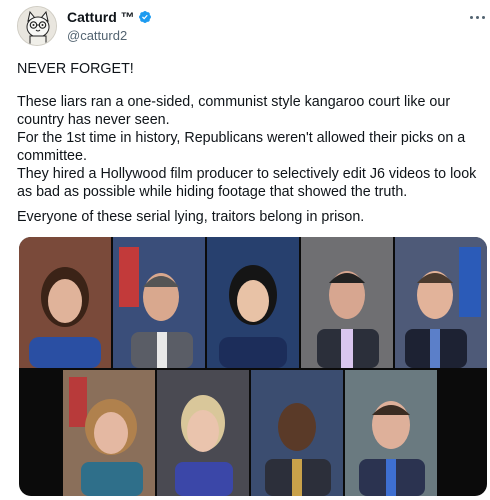  I want to click on author-display-name: Catturd ™, so click(109, 17).